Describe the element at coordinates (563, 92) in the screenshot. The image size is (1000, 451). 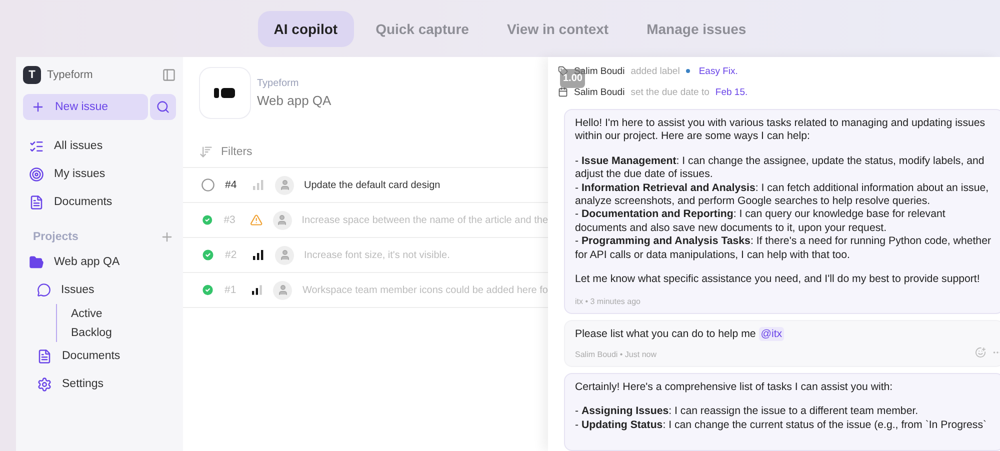
I see `calendar-icon` at that location.